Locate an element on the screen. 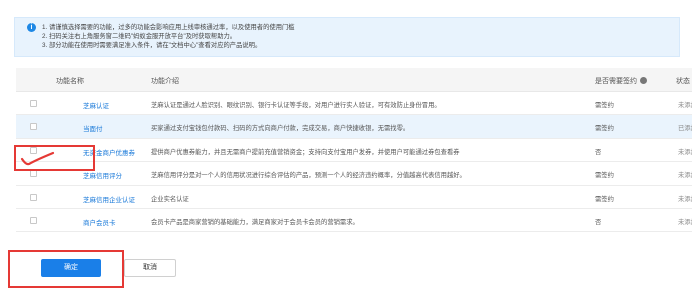 The height and width of the screenshot is (302, 692). column-header-sign-label: 是否需要签约 is located at coordinates (616, 81).